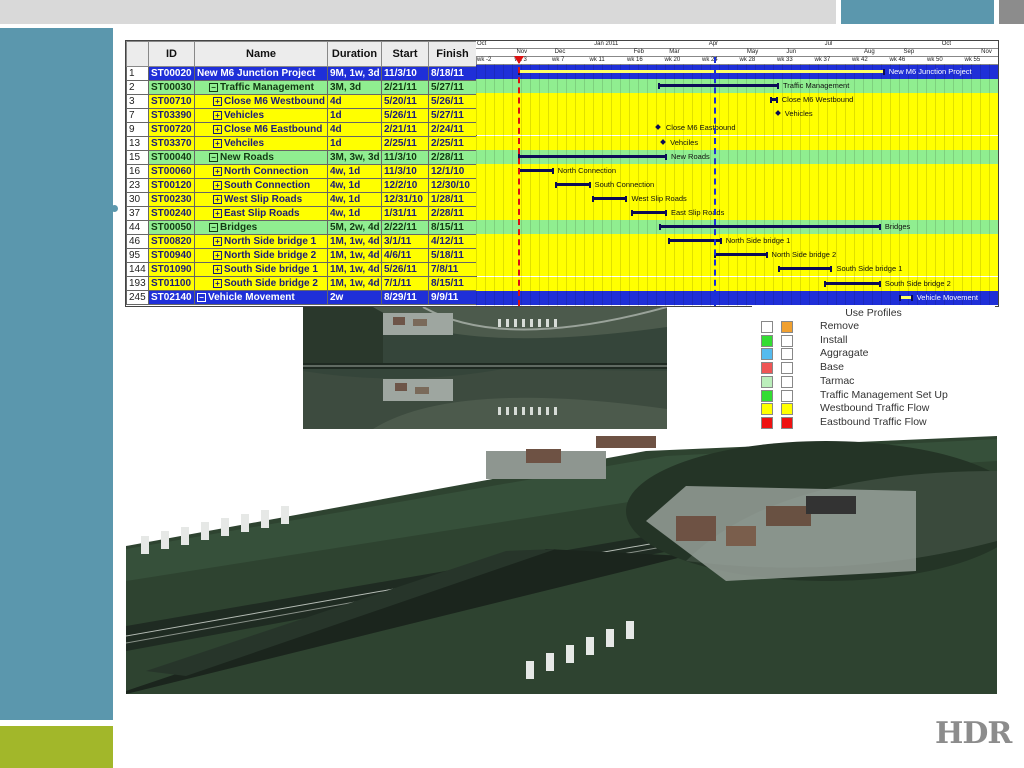 Image resolution: width=1024 pixels, height=768 pixels. What do you see at coordinates (452, 54) in the screenshot?
I see `column-header-finish: Finish` at bounding box center [452, 54].